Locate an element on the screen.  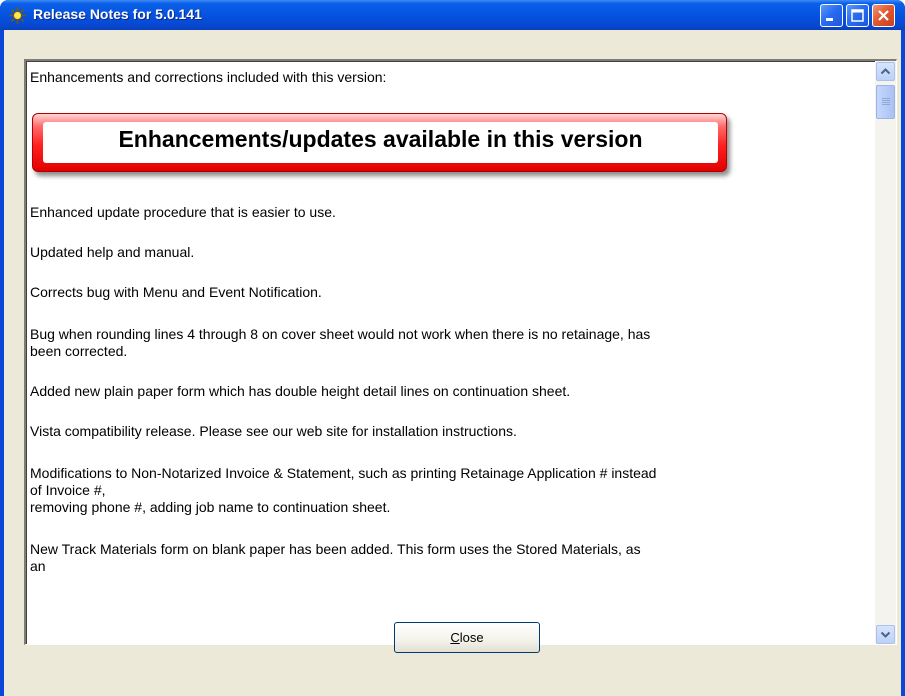
chevron-down-icon is located at coordinates (885, 634).